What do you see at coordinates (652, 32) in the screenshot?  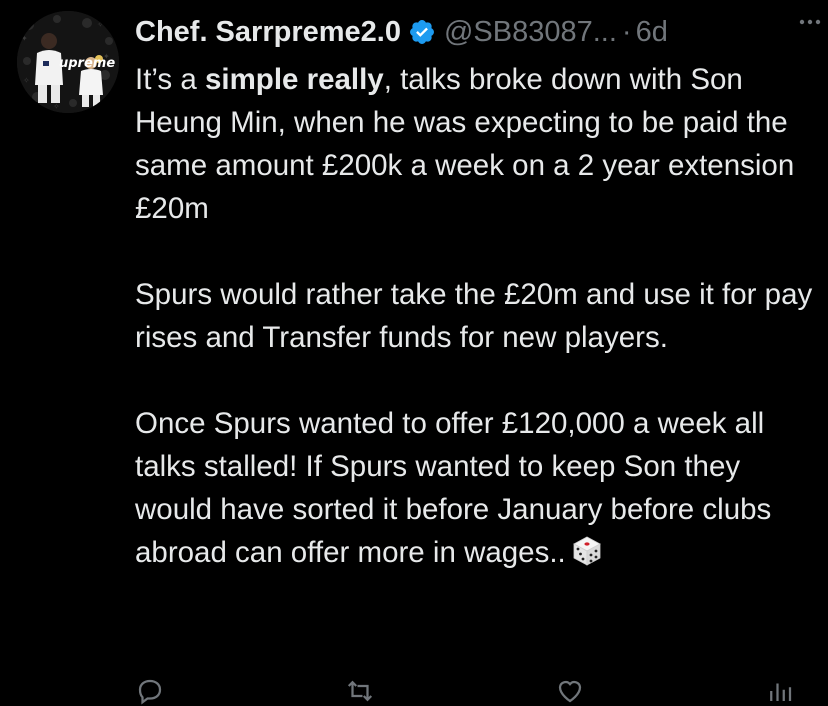 I see `timestamp: 6d` at bounding box center [652, 32].